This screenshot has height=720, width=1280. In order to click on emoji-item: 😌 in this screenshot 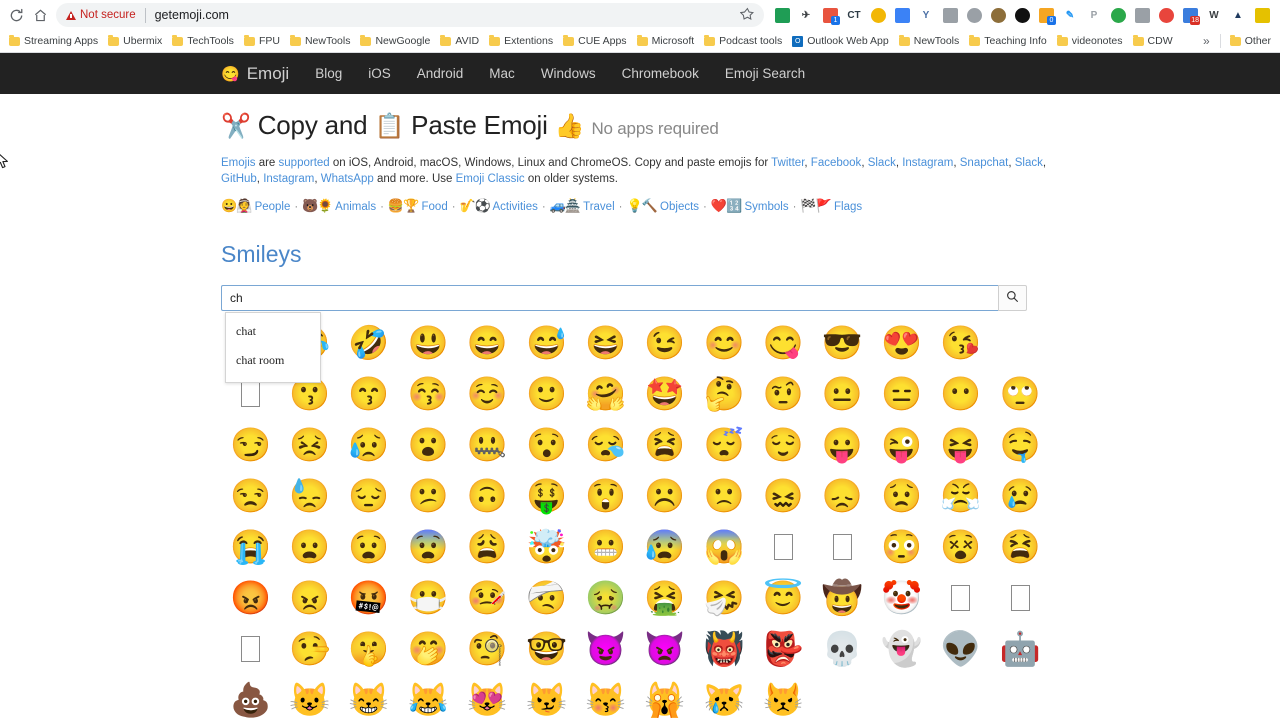, I will do `click(783, 444)`.